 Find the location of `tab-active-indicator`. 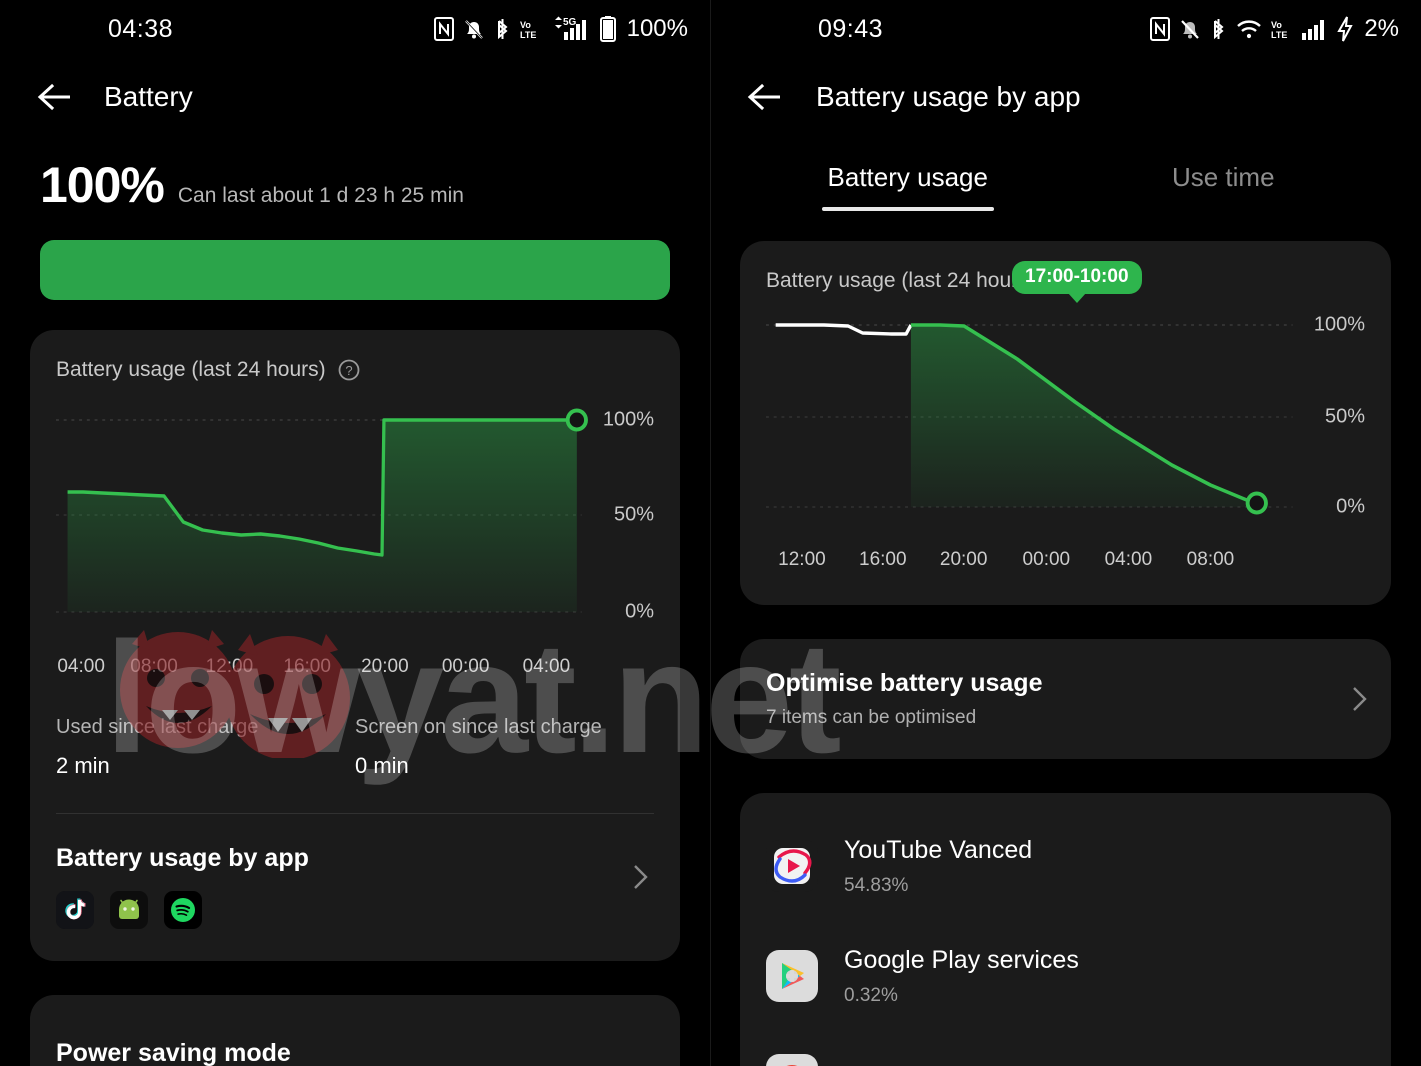

tab-active-indicator is located at coordinates (907, 209).